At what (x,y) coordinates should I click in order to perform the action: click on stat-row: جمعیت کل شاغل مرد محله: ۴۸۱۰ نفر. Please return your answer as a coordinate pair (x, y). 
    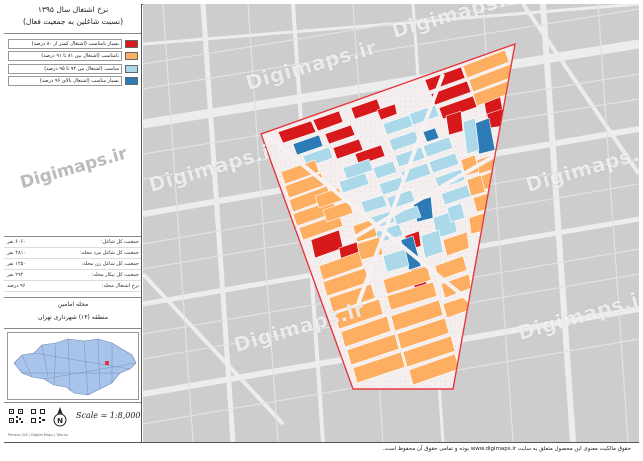
    Looking at the image, I should click on (72, 253).